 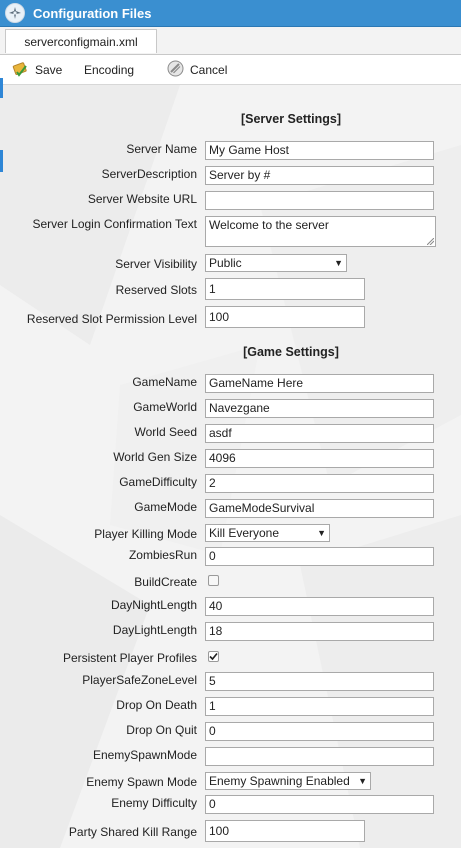 I want to click on cancel-button: Cancel, so click(x=197, y=69).